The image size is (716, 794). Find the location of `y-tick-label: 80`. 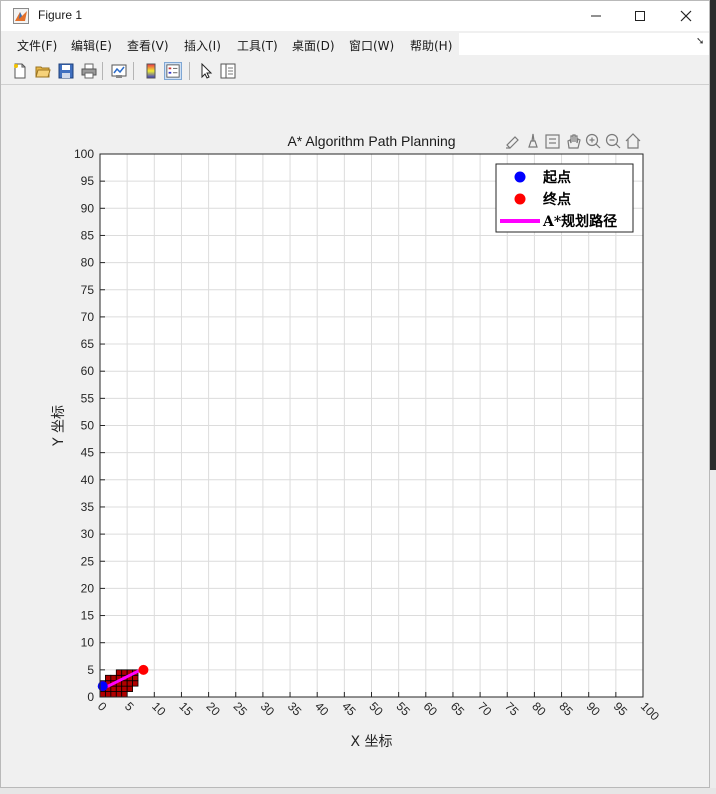

y-tick-label: 80 is located at coordinates (88, 263).